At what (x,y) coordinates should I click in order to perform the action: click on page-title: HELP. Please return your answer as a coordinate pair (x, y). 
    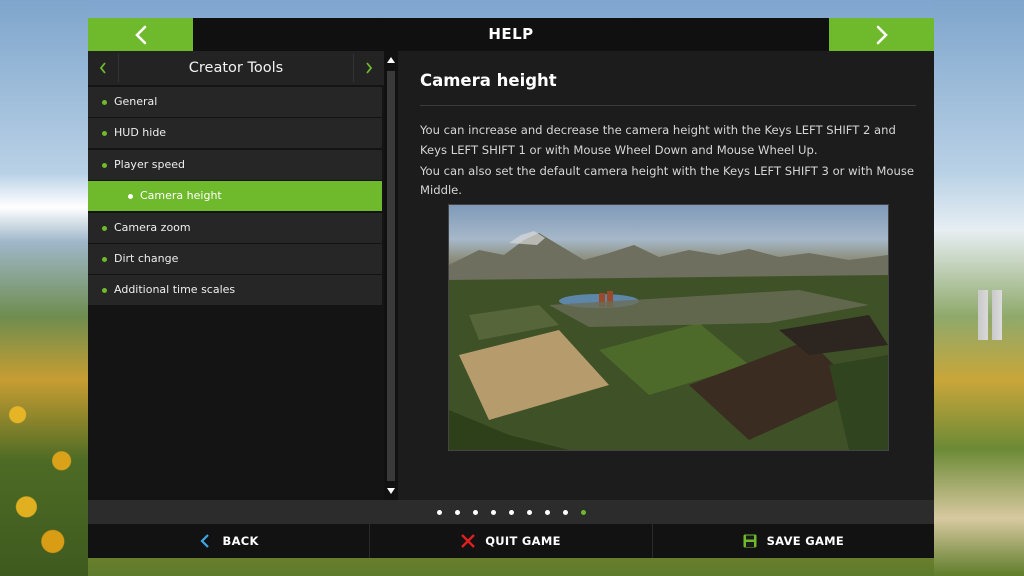
    Looking at the image, I should click on (511, 34).